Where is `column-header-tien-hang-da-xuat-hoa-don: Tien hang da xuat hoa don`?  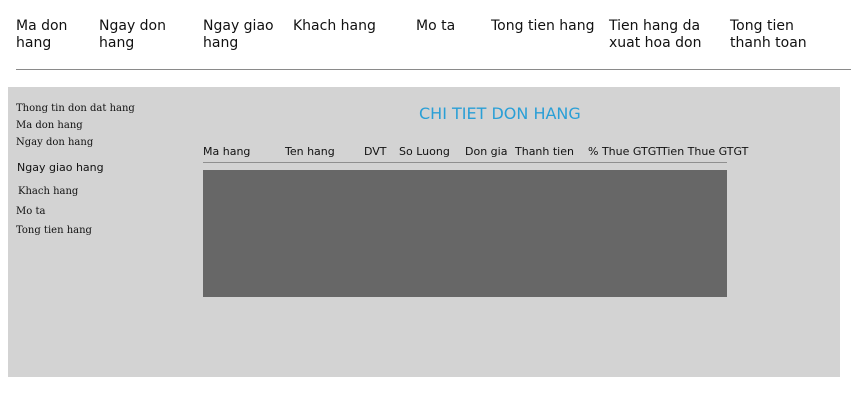 column-header-tien-hang-da-xuat-hoa-don: Tien hang da xuat hoa don is located at coordinates (655, 35).